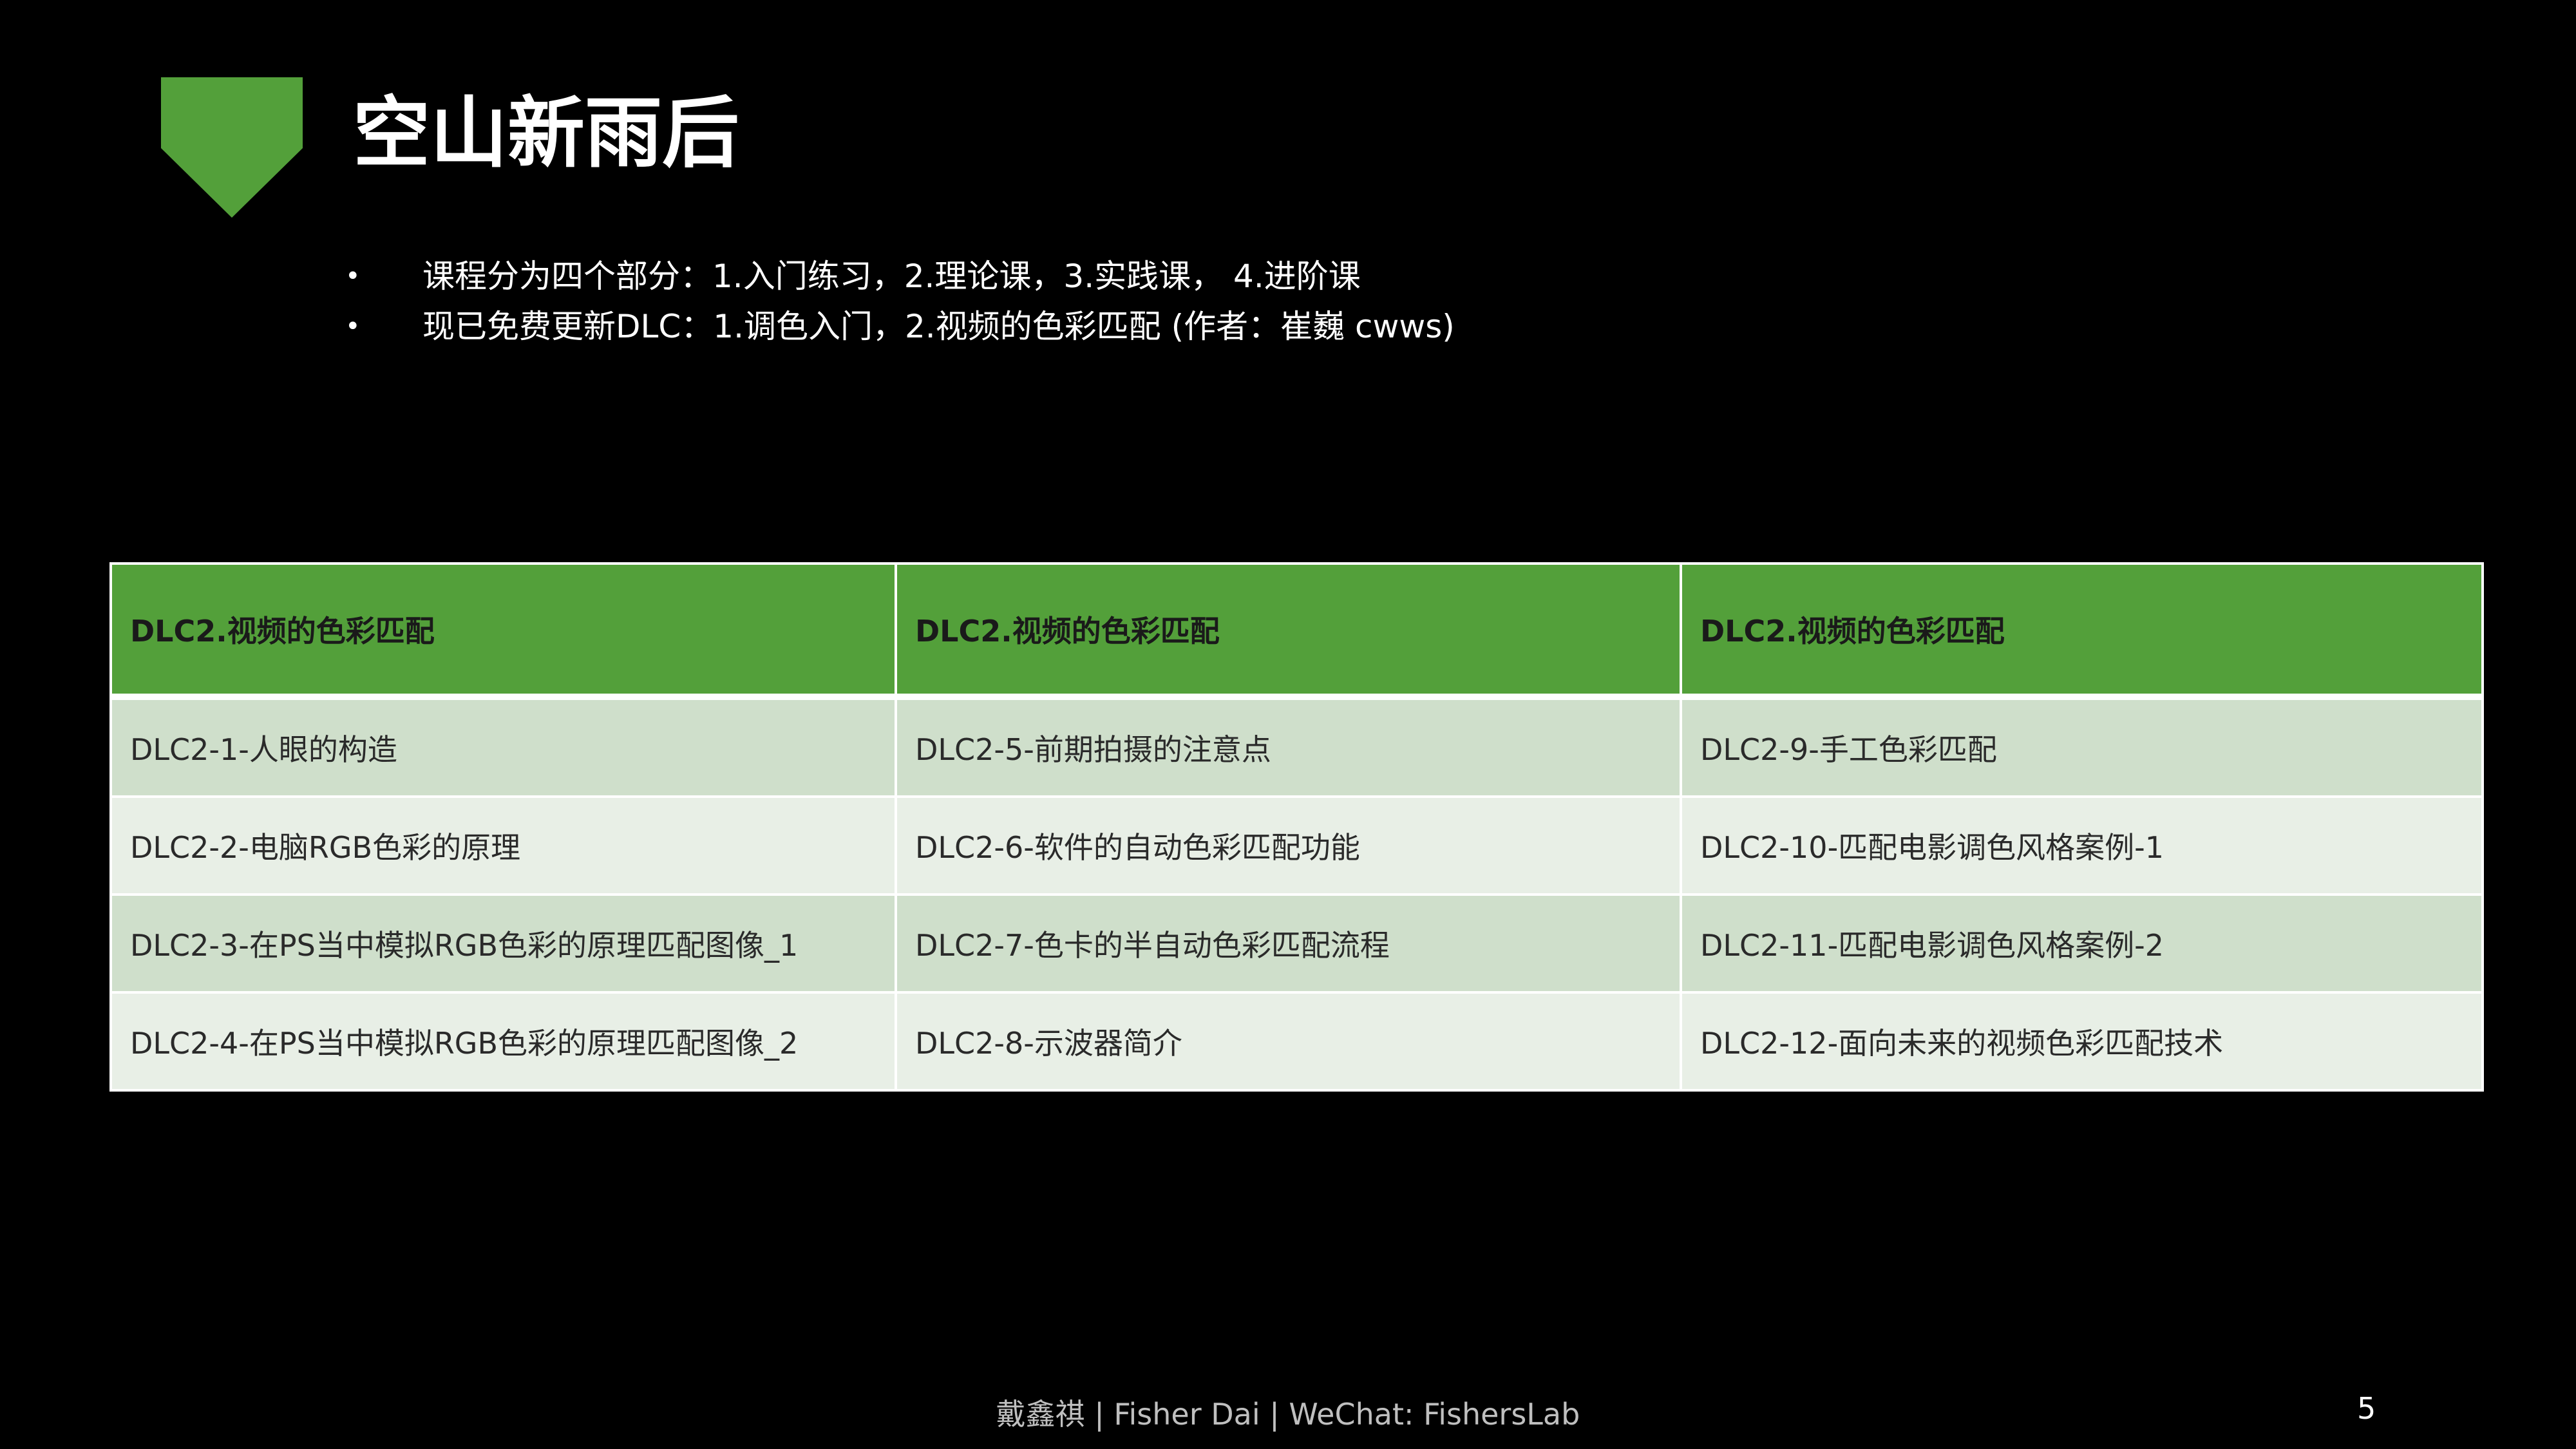 The width and height of the screenshot is (2576, 1449). What do you see at coordinates (1288, 1415) in the screenshot?
I see `slide-footer: 戴鑫祺 | Fisher Dai | WeChat: FishersLab` at bounding box center [1288, 1415].